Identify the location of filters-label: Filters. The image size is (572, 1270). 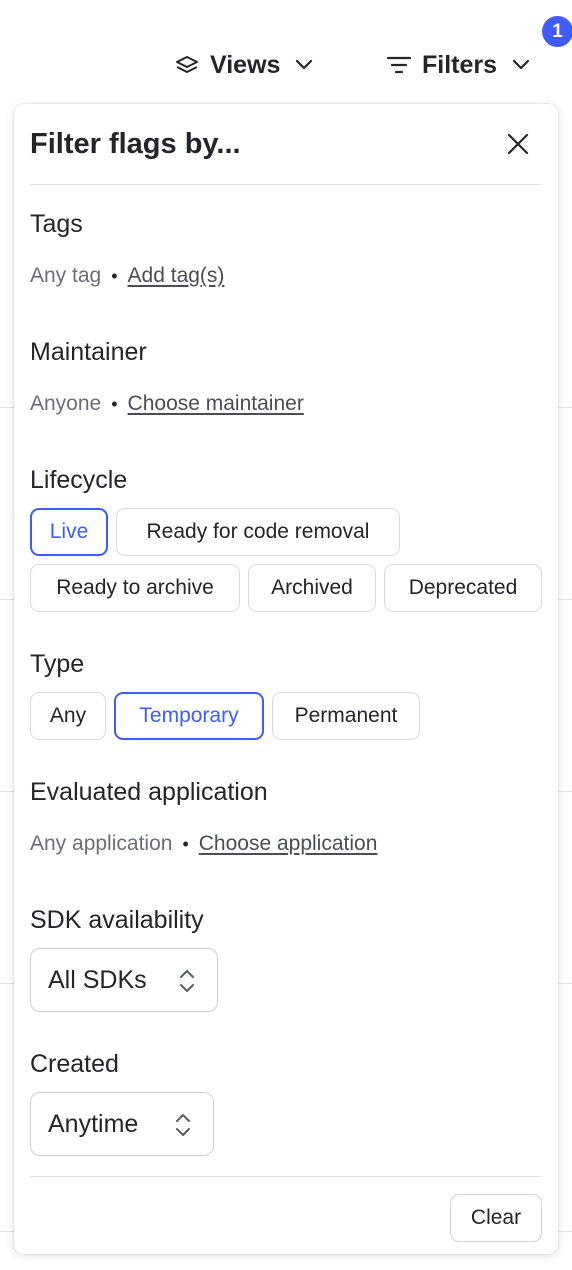
(460, 64).